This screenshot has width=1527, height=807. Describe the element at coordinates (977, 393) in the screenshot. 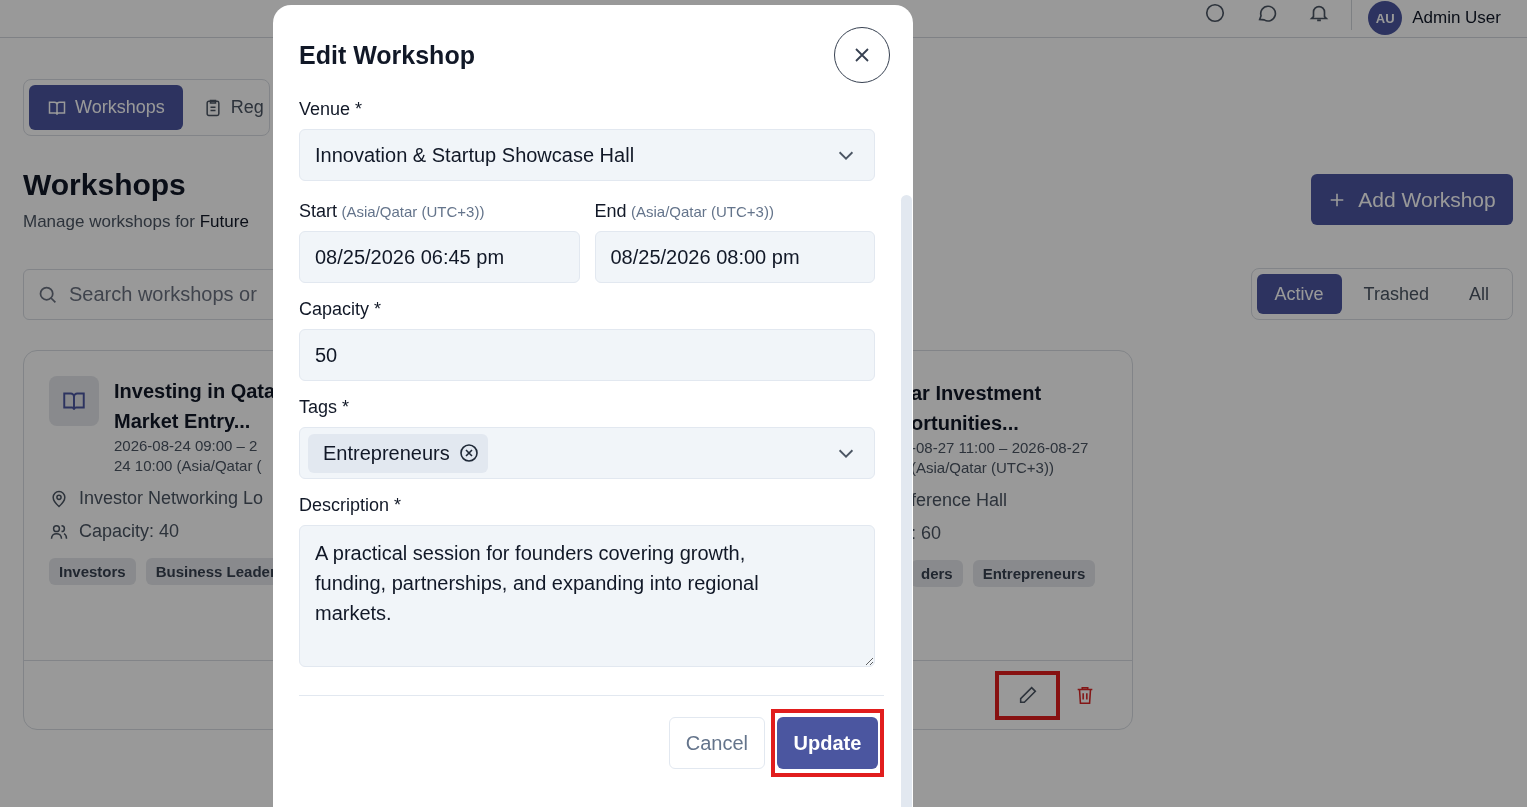

I see `workshop-title: ar Investment` at that location.